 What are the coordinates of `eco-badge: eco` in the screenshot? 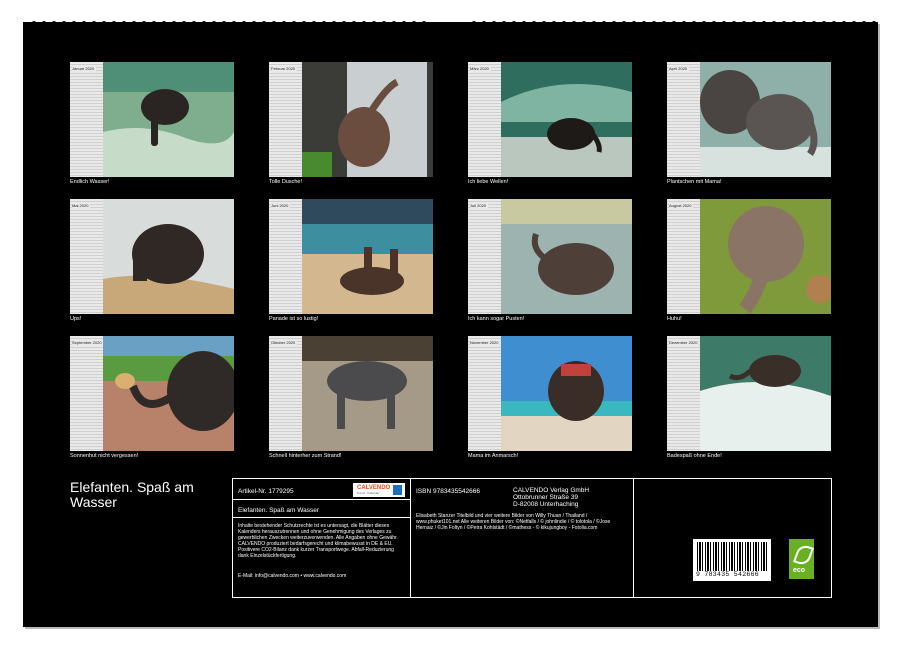 It's located at (801, 559).